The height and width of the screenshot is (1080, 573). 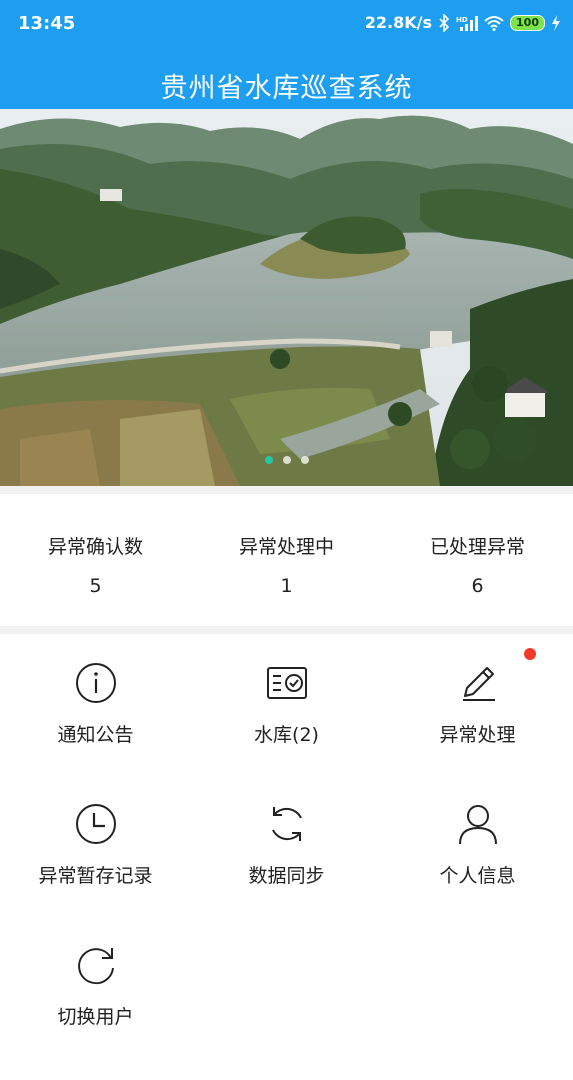 What do you see at coordinates (556, 22) in the screenshot?
I see `charging-icon` at bounding box center [556, 22].